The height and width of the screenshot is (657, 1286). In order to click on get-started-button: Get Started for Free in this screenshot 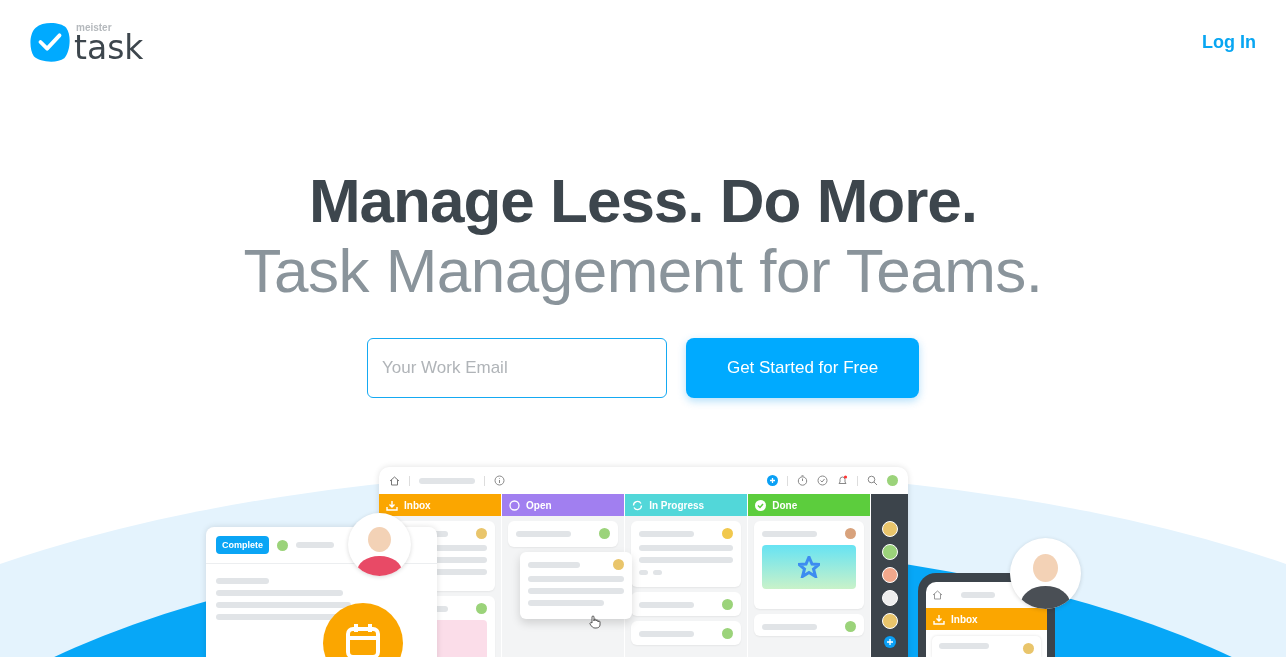, I will do `click(802, 368)`.